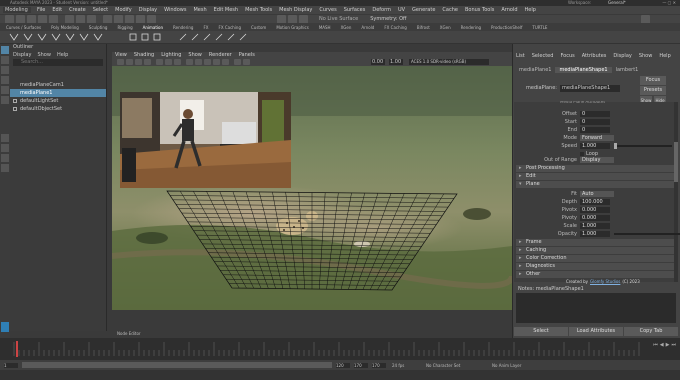 This screenshot has width=680, height=380. What do you see at coordinates (129, 333) in the screenshot?
I see `node-editor-tab: Node Editor` at bounding box center [129, 333].